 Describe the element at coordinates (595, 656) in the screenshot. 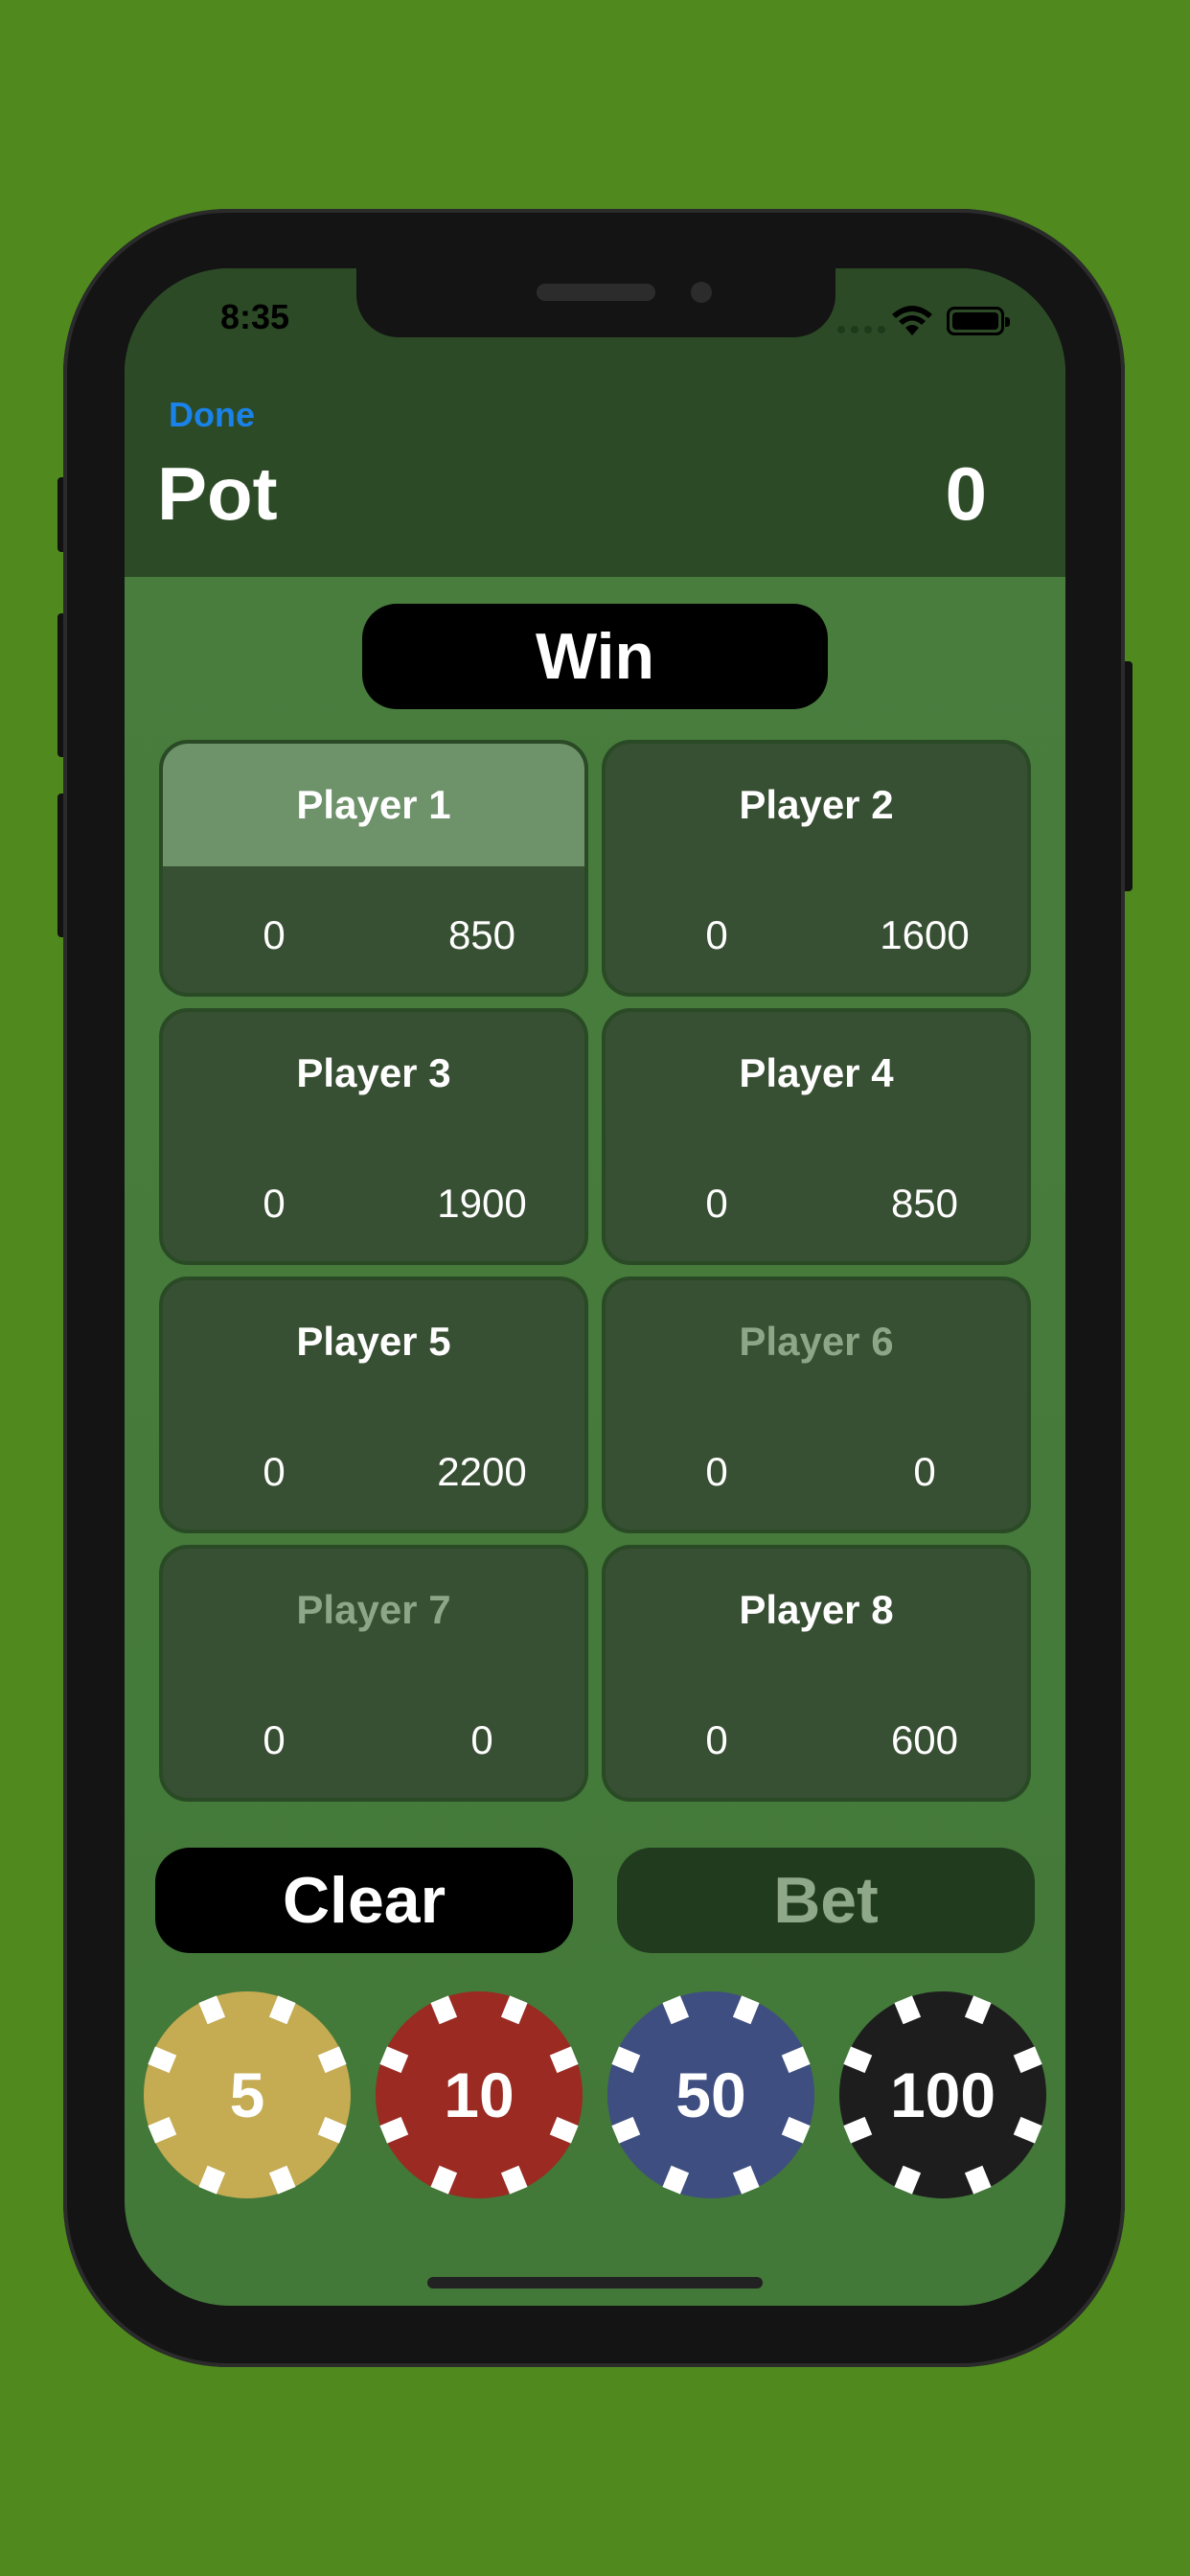

I see `win-button: Win` at that location.